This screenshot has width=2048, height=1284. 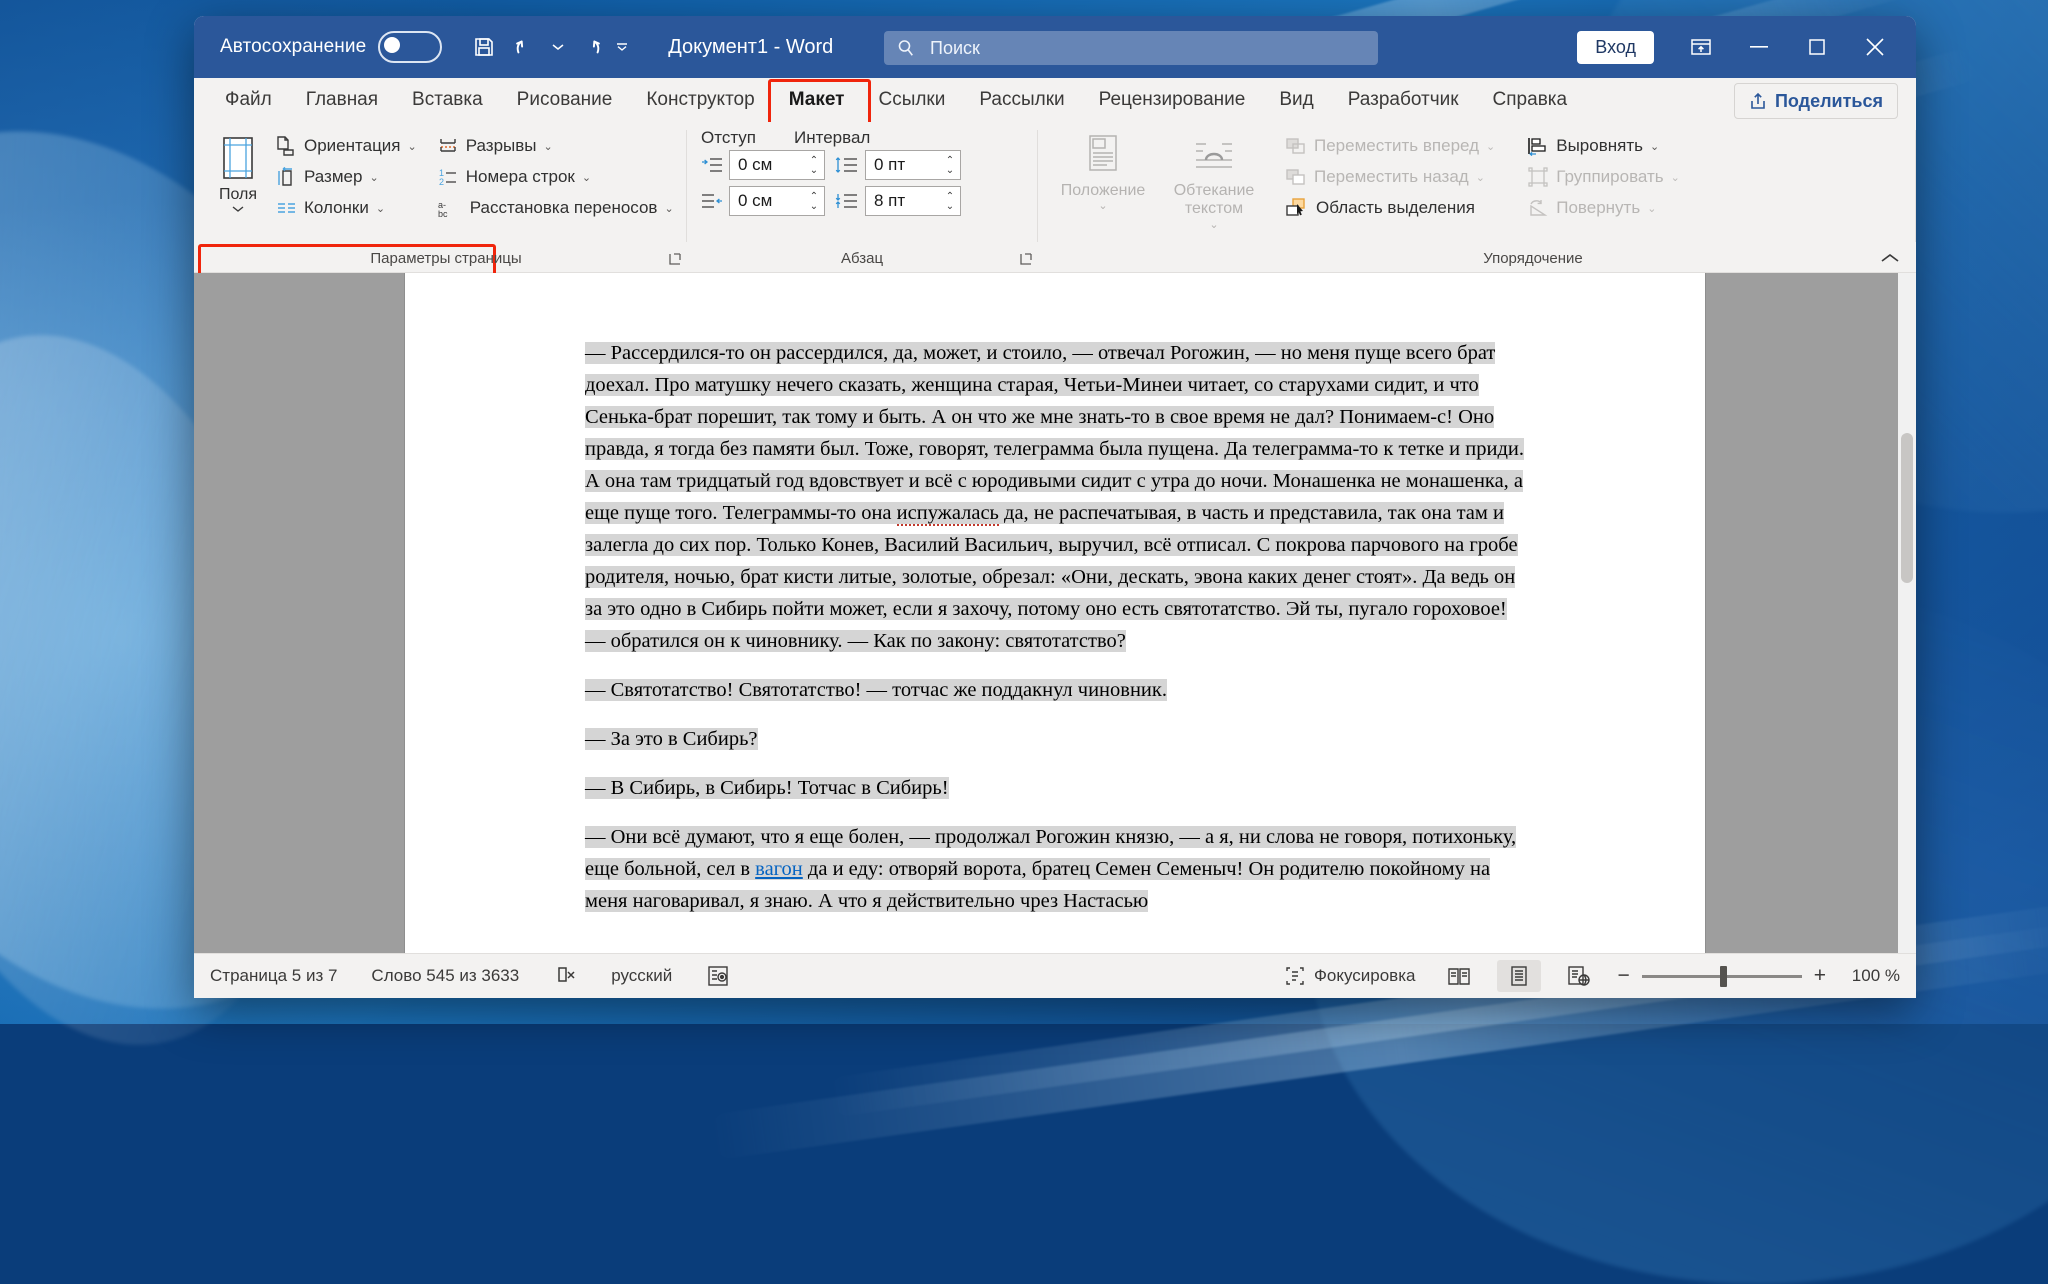 What do you see at coordinates (832, 137) in the screenshot?
I see `spacing-header: Интервал` at bounding box center [832, 137].